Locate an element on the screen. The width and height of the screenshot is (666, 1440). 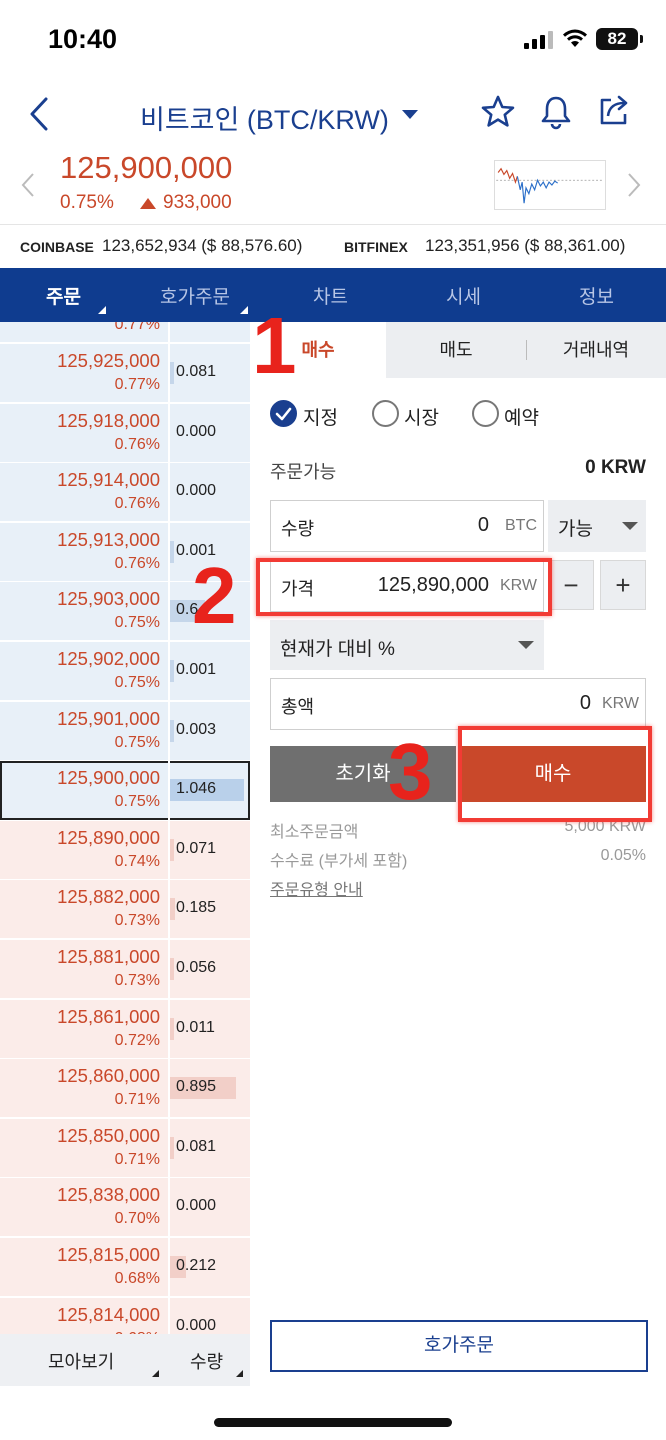
total-field: 총액 0 KRW is located at coordinates (458, 704).